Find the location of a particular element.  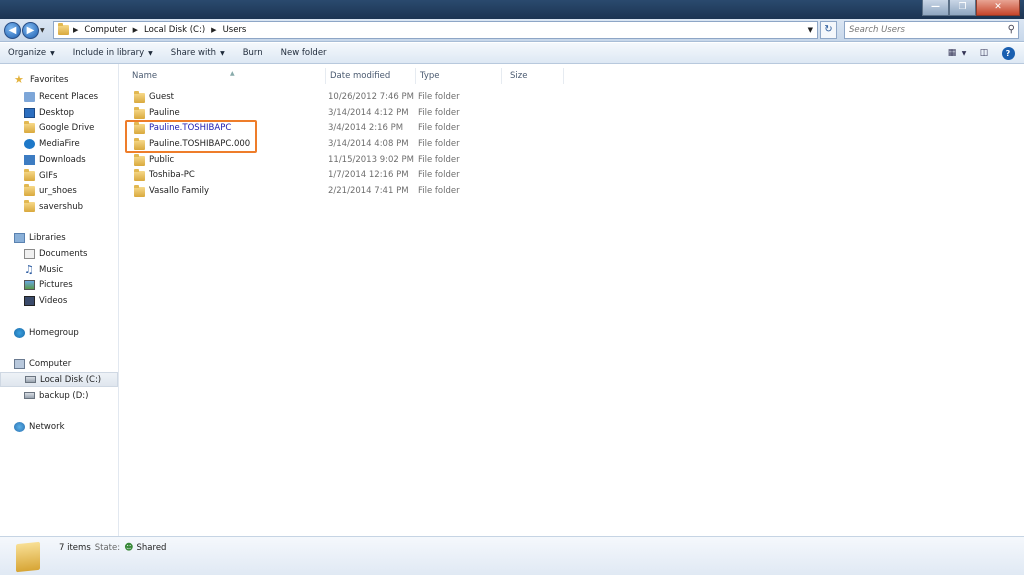

nav-group-computer: Computer is located at coordinates (42, 363).